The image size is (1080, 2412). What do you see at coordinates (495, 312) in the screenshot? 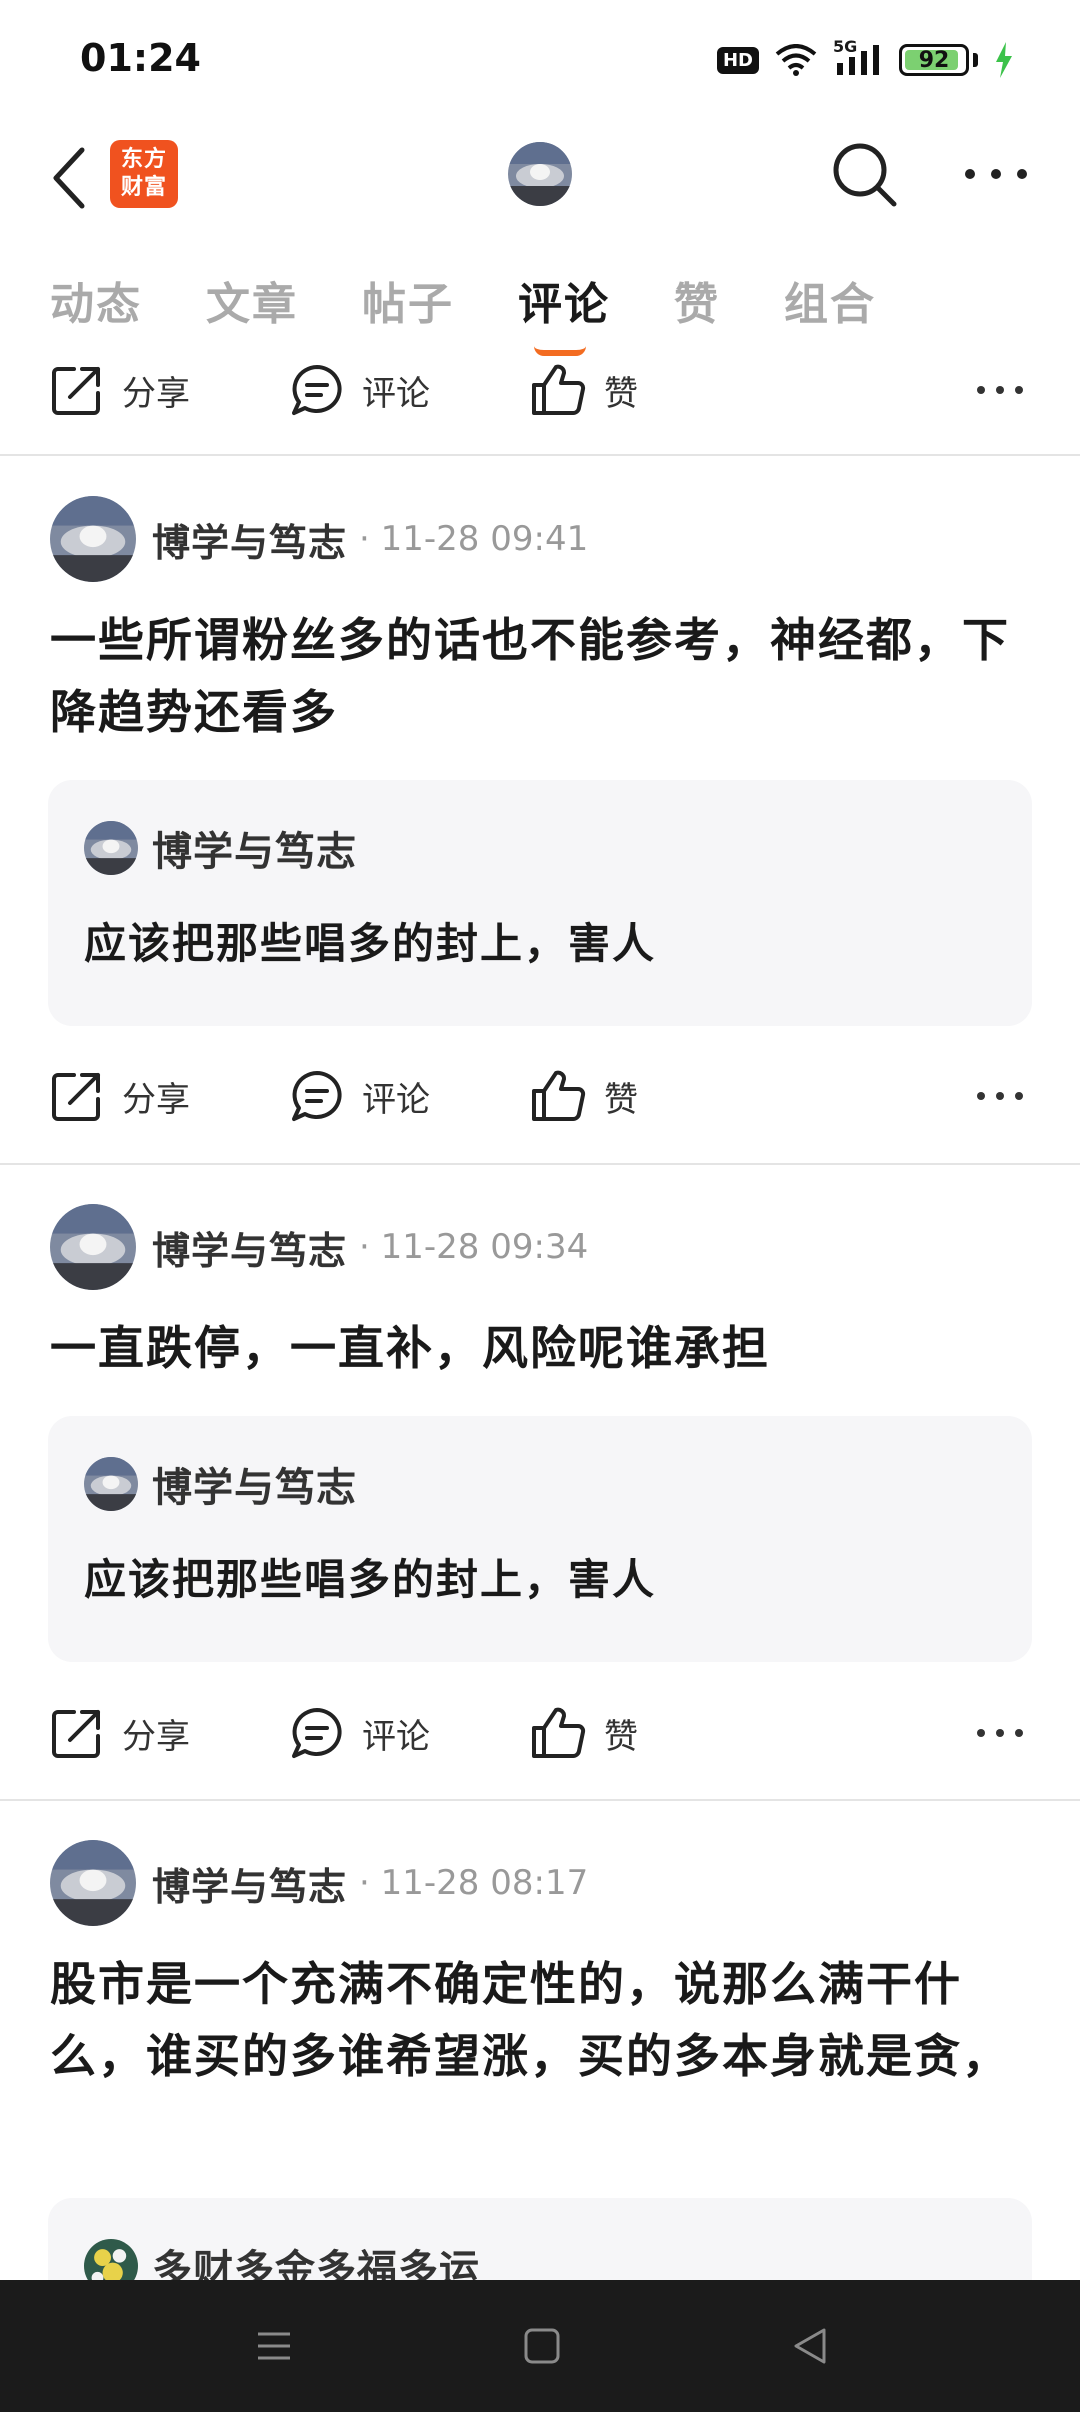
I see `profile-tabs: 动态 文章 帖子 评论 赞 组合` at bounding box center [495, 312].